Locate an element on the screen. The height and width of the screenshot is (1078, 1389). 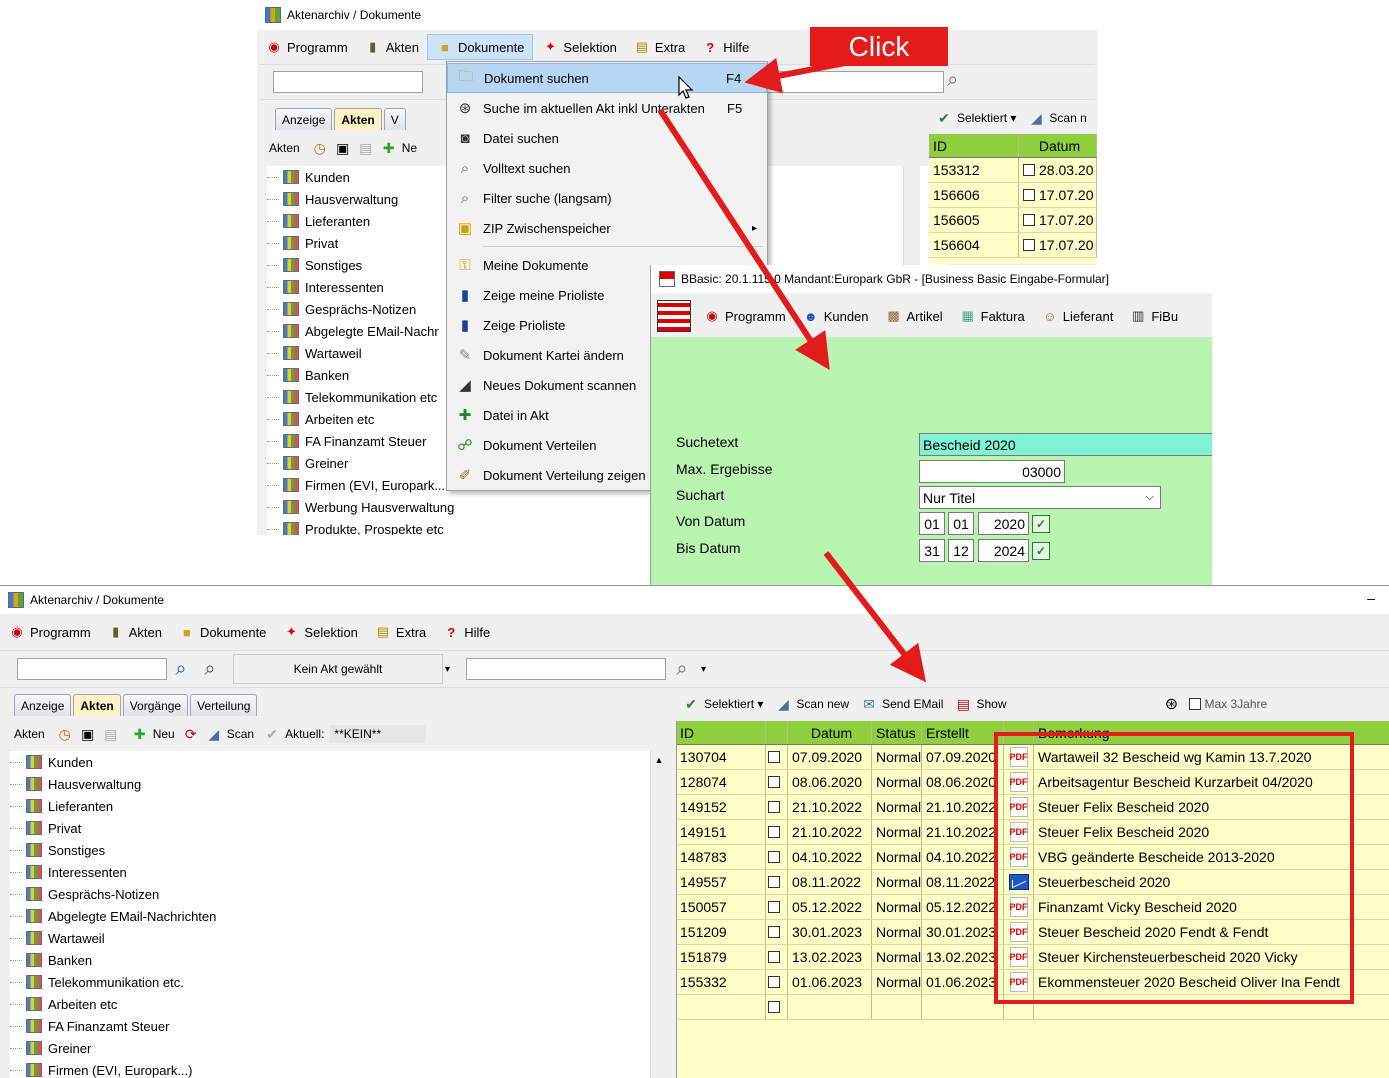
table-row: 156604 17.07.20 is located at coordinates (1013, 245).